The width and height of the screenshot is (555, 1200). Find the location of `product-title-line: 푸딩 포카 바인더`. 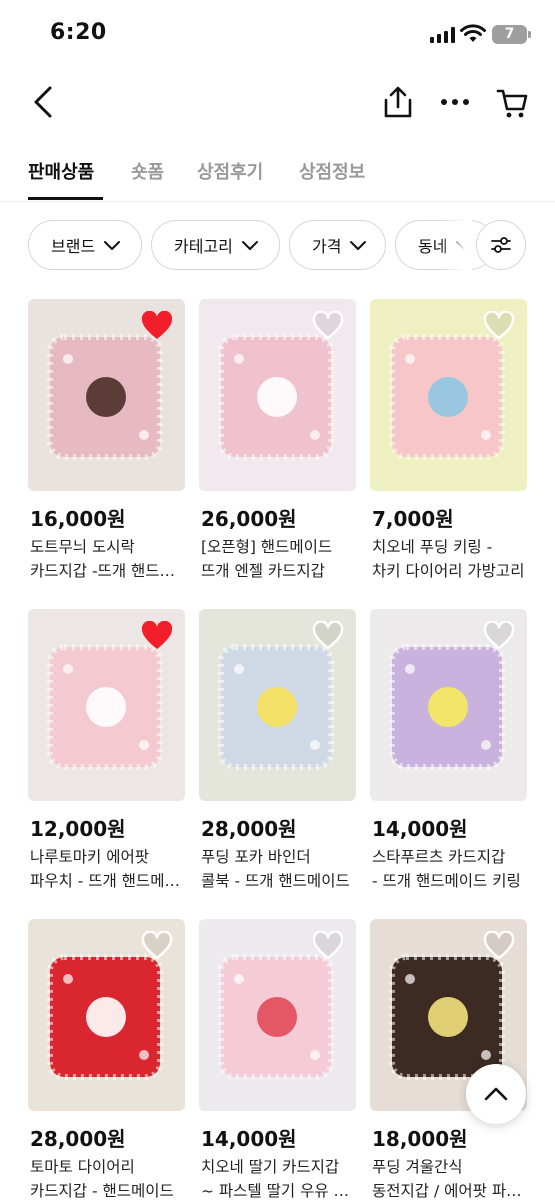

product-title-line: 푸딩 포카 바인더 is located at coordinates (256, 857).